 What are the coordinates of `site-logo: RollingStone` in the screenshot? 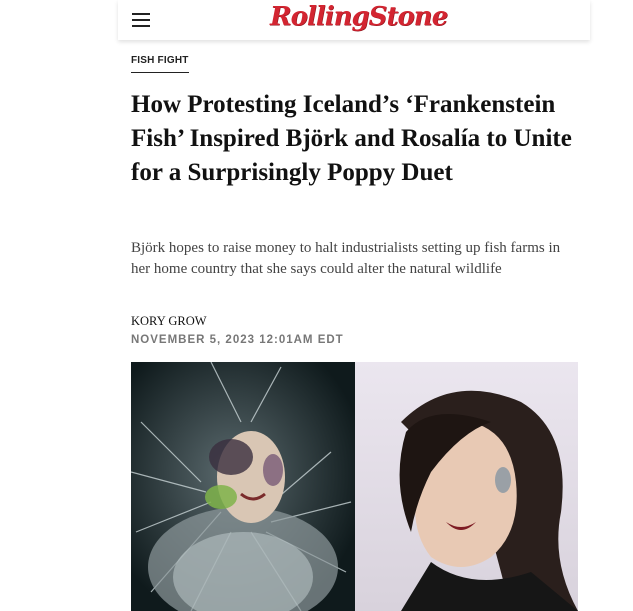 It's located at (359, 17).